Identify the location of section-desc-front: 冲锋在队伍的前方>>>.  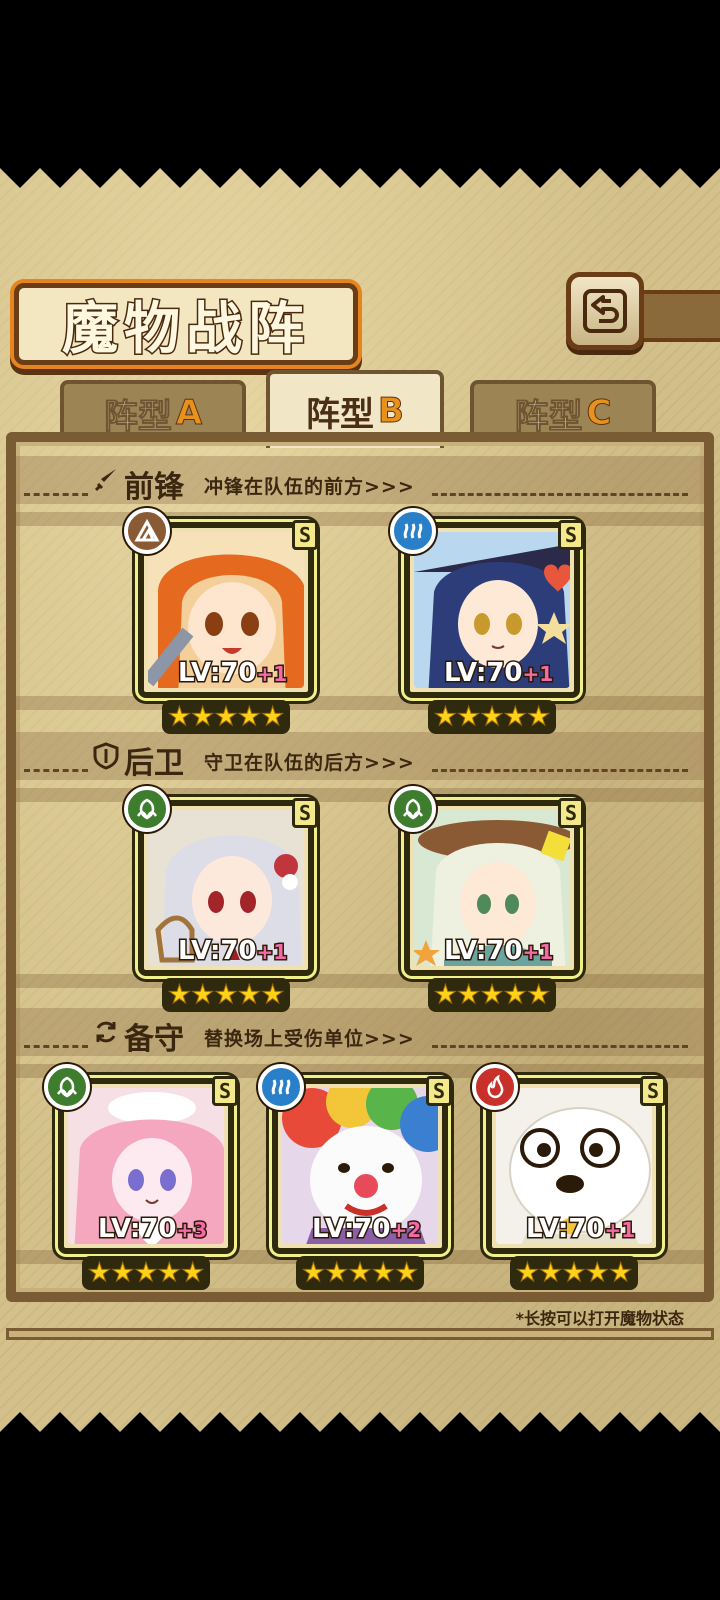
(309, 487).